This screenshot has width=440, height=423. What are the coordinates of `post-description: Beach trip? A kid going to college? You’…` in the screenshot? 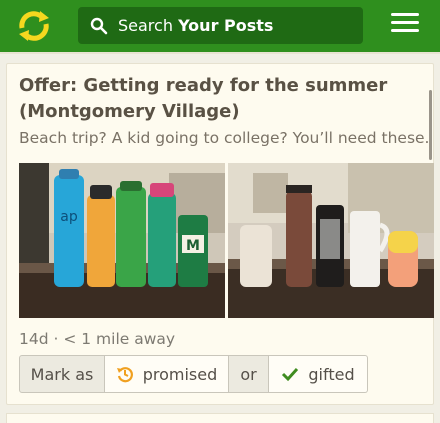 It's located at (224, 138).